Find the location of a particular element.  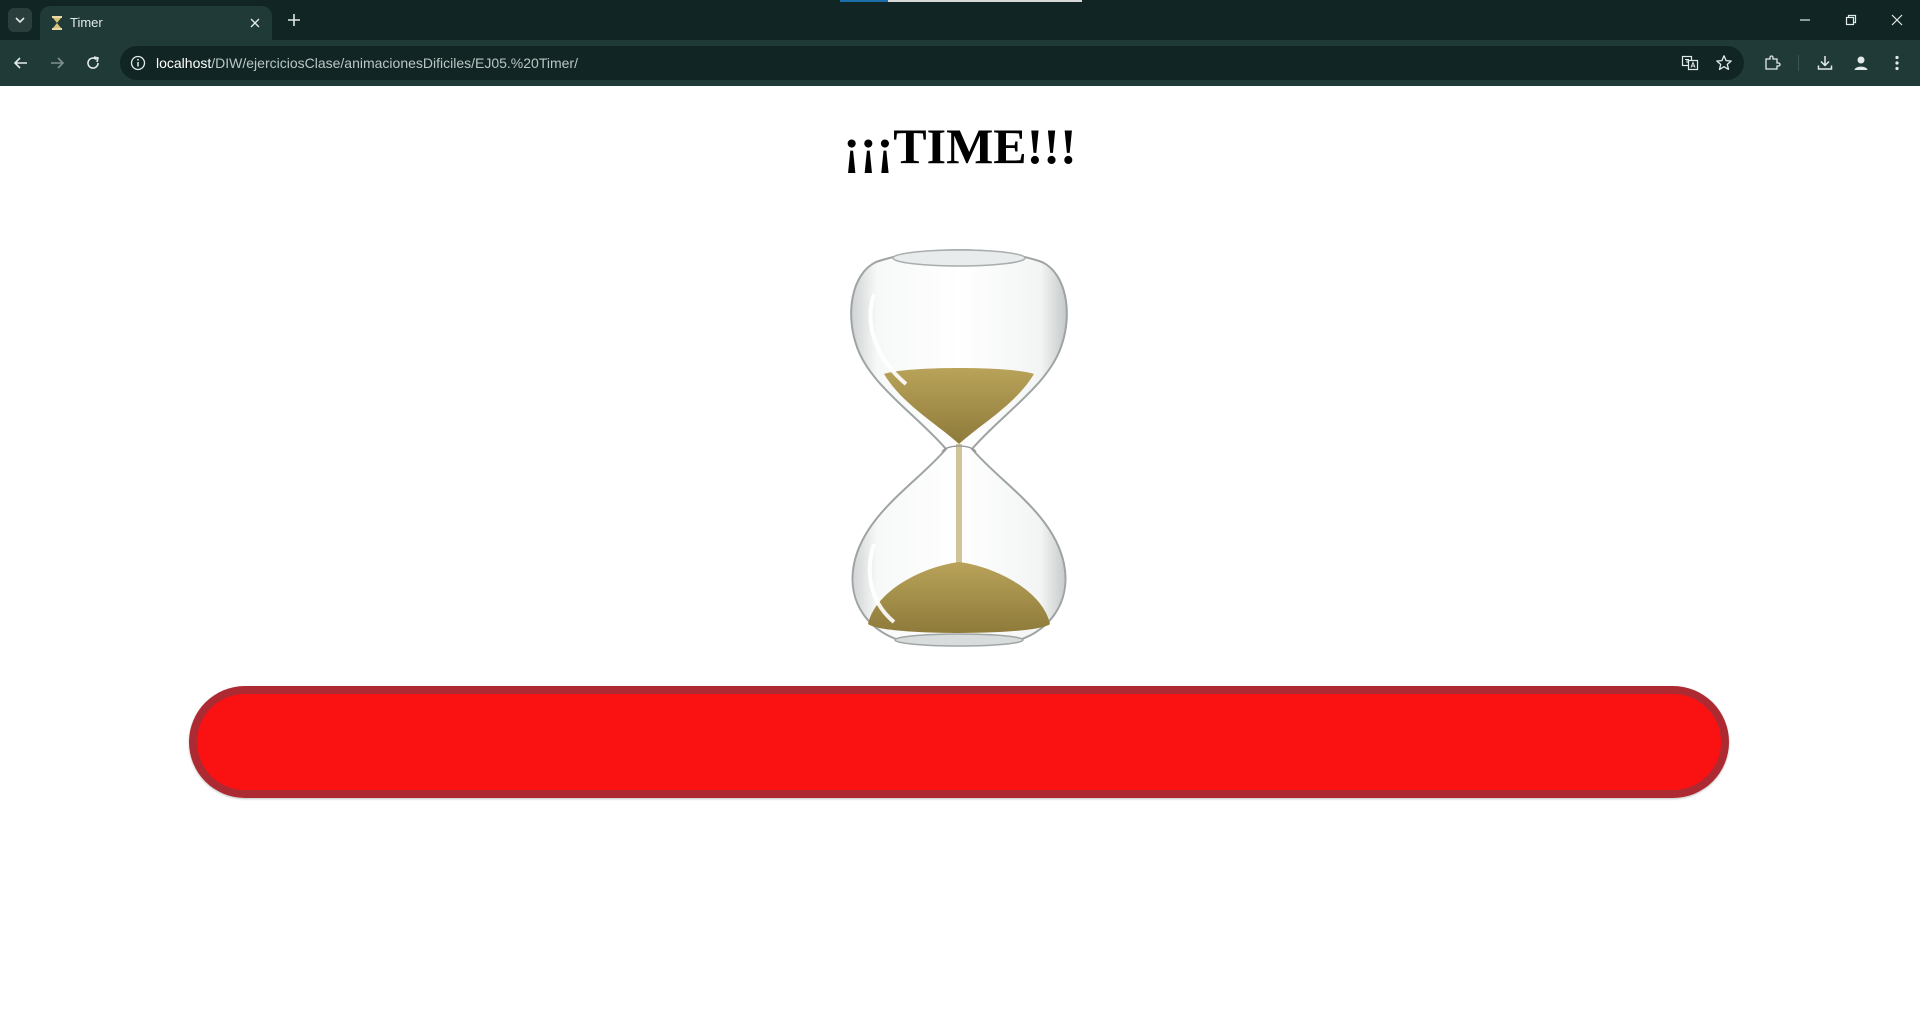

tab-close-button is located at coordinates (255, 23).